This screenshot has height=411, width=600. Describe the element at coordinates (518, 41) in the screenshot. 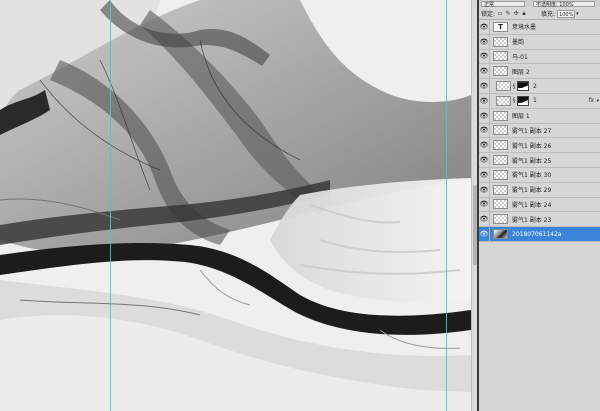

I see `layer-name: 墨韵` at that location.